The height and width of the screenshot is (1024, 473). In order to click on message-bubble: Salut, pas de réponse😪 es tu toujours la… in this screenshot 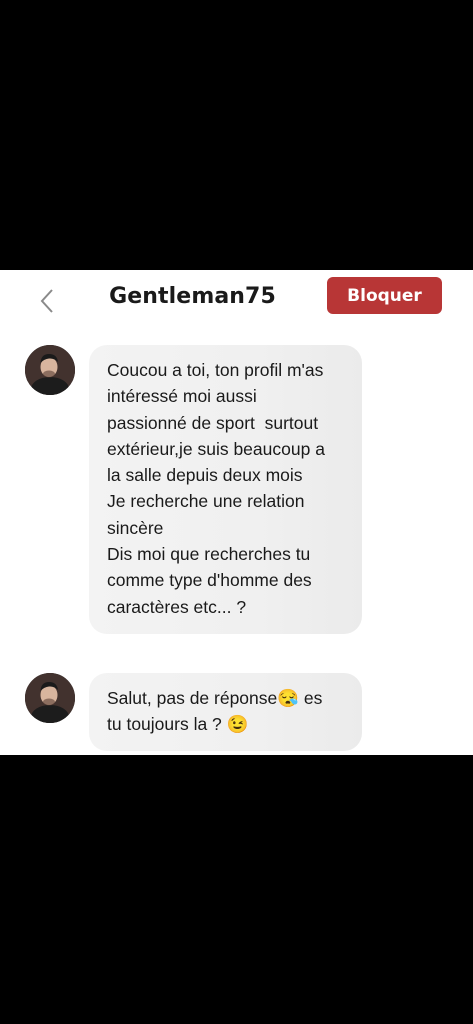, I will do `click(225, 712)`.